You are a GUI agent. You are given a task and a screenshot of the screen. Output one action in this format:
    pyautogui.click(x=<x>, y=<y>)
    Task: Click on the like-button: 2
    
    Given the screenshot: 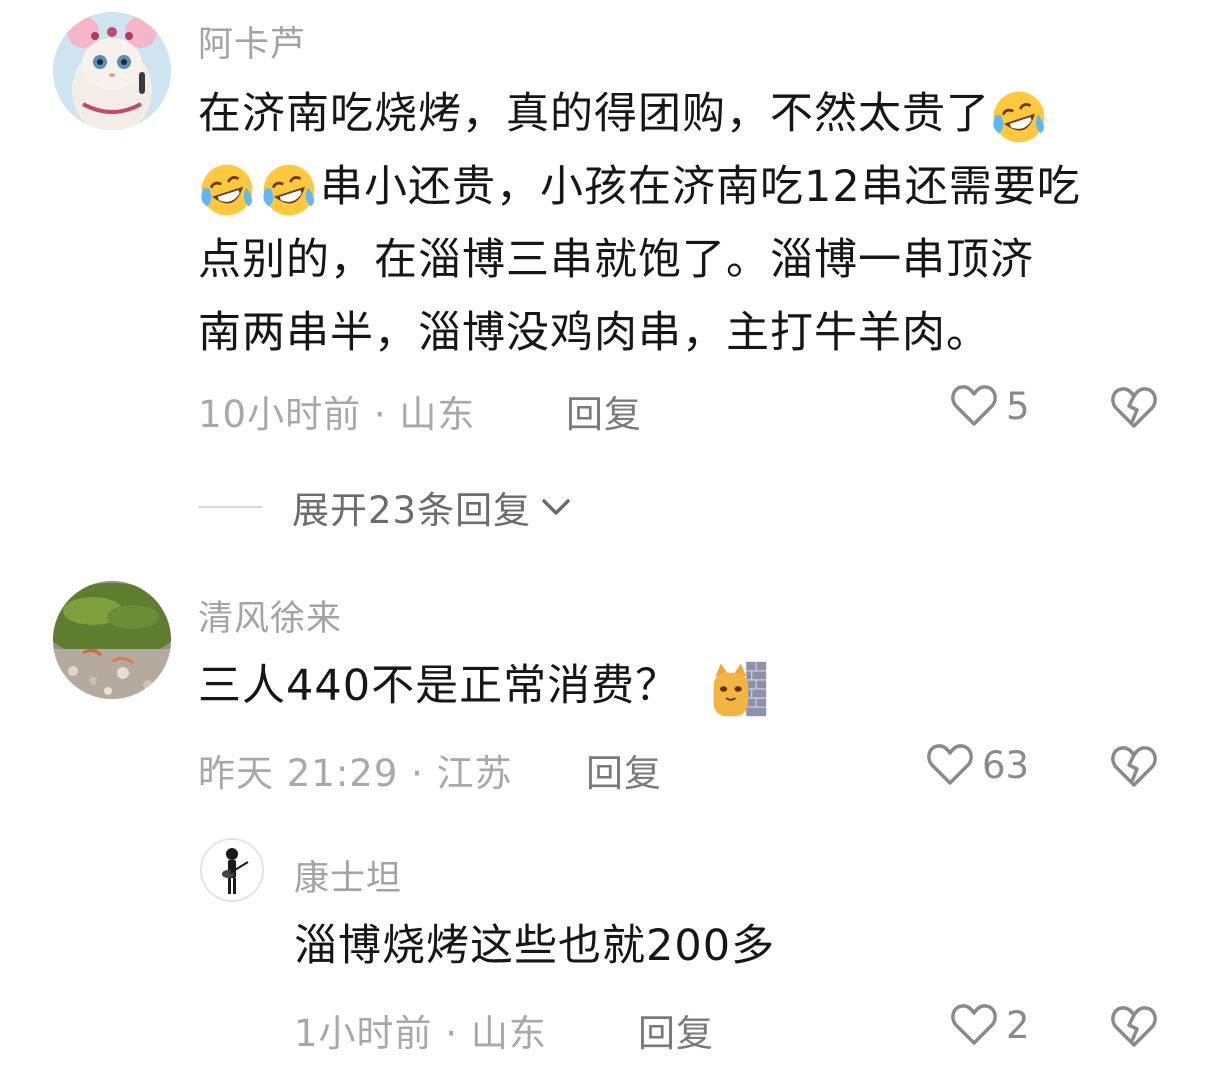 What is the action you would take?
    pyautogui.click(x=990, y=1025)
    